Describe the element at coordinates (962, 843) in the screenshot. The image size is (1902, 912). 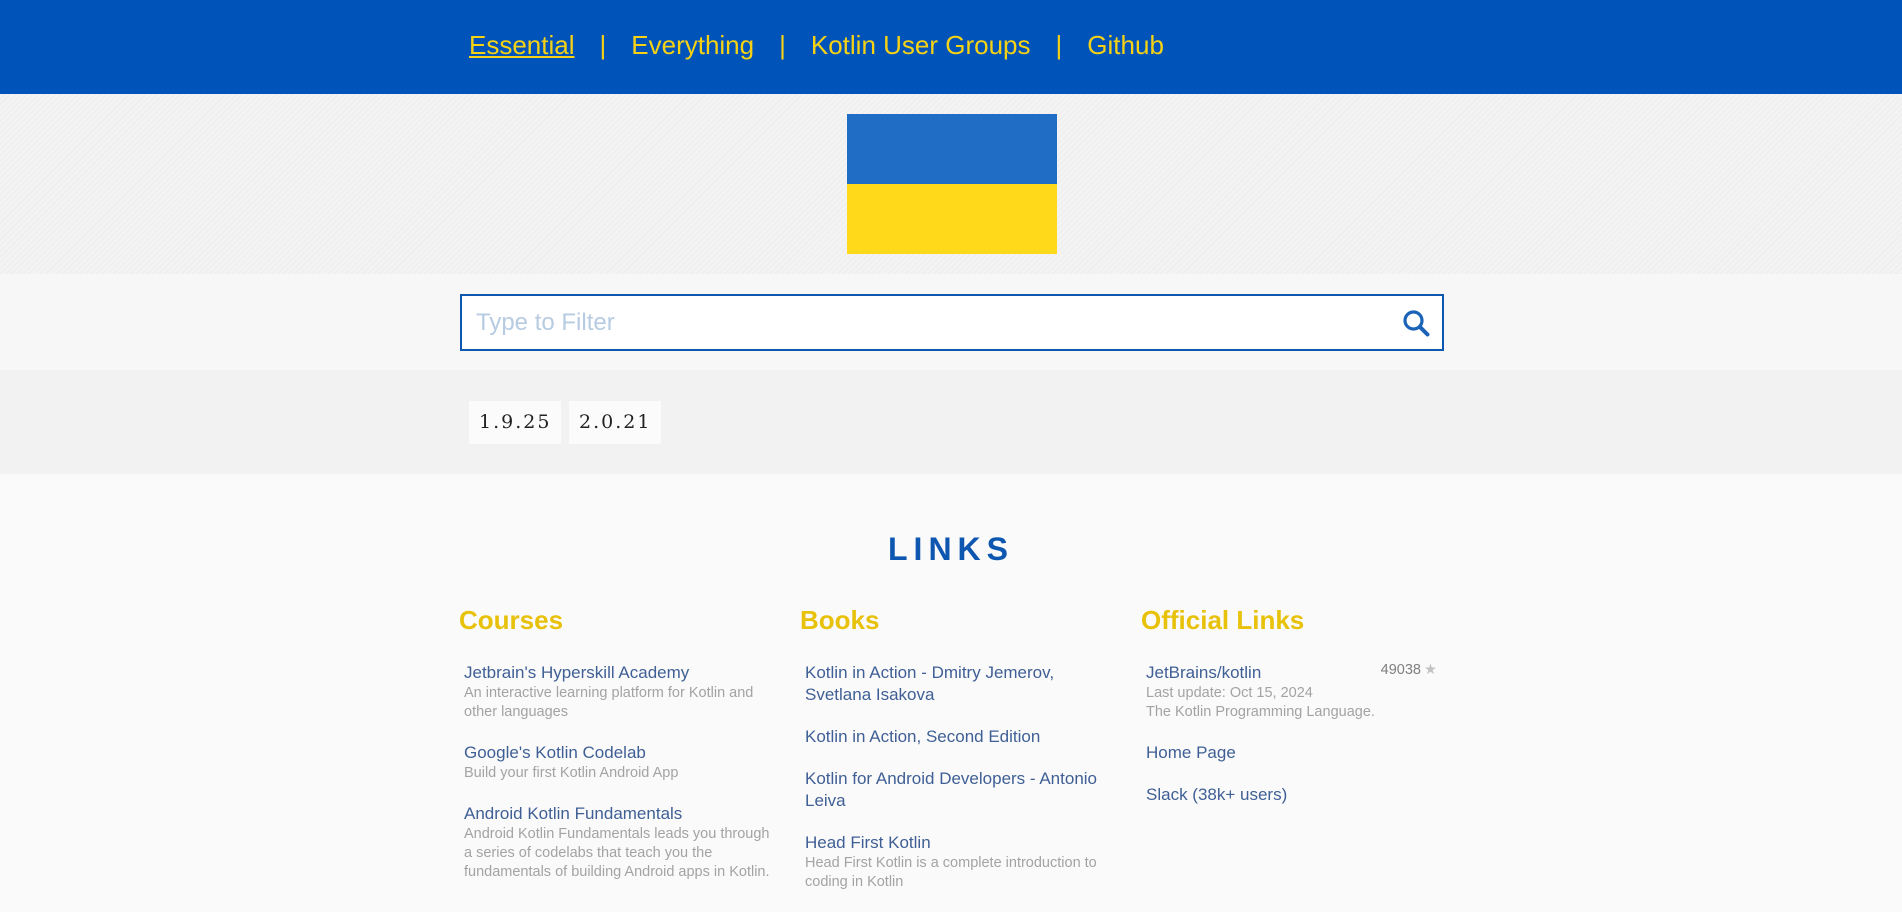
I see `link-title: Head First Kotlin` at that location.